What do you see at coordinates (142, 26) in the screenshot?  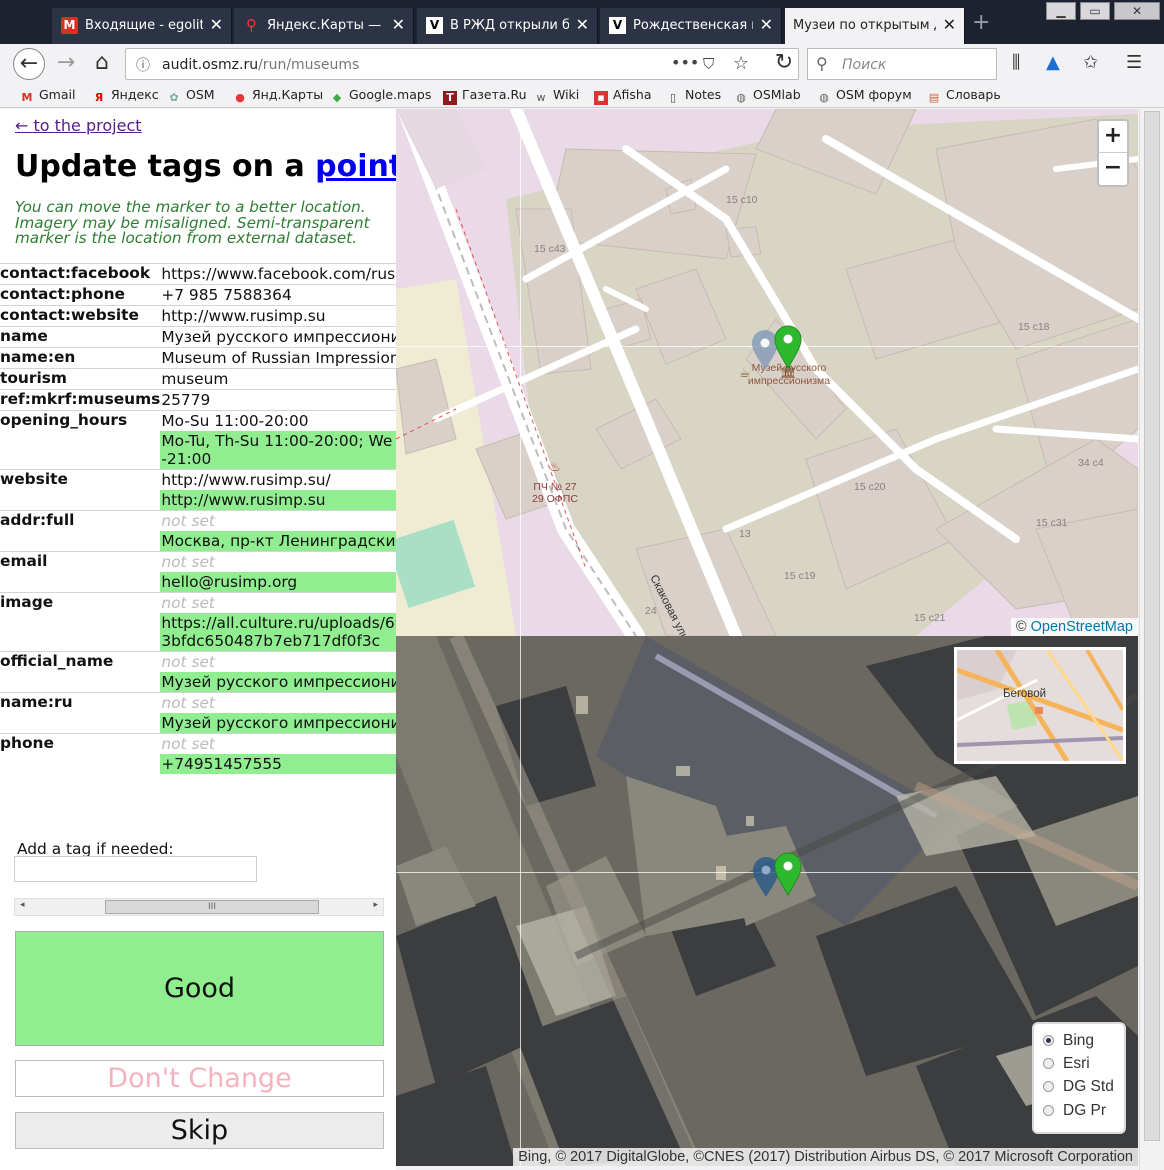 I see `tab-gmail: M Входящие - egolite@ ✕` at bounding box center [142, 26].